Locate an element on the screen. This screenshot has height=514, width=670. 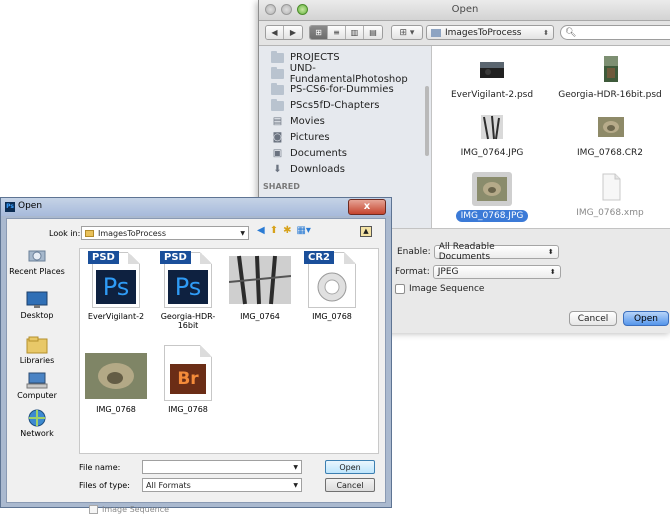
files-of-type-label: Files of type: is located at coordinates (104, 485).